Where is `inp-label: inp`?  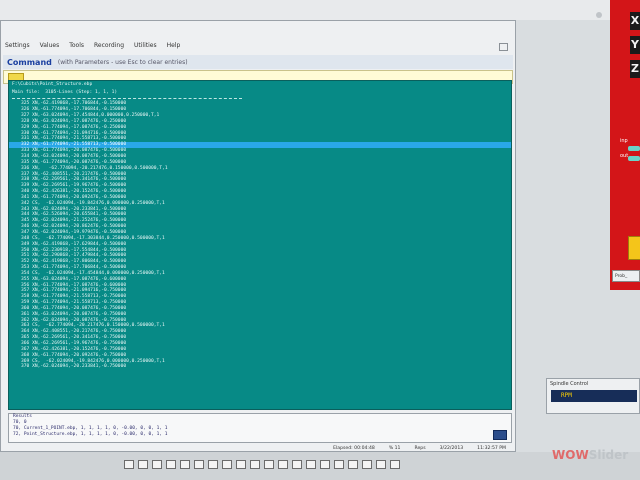
inp-label: inp is located at coordinates (624, 141).